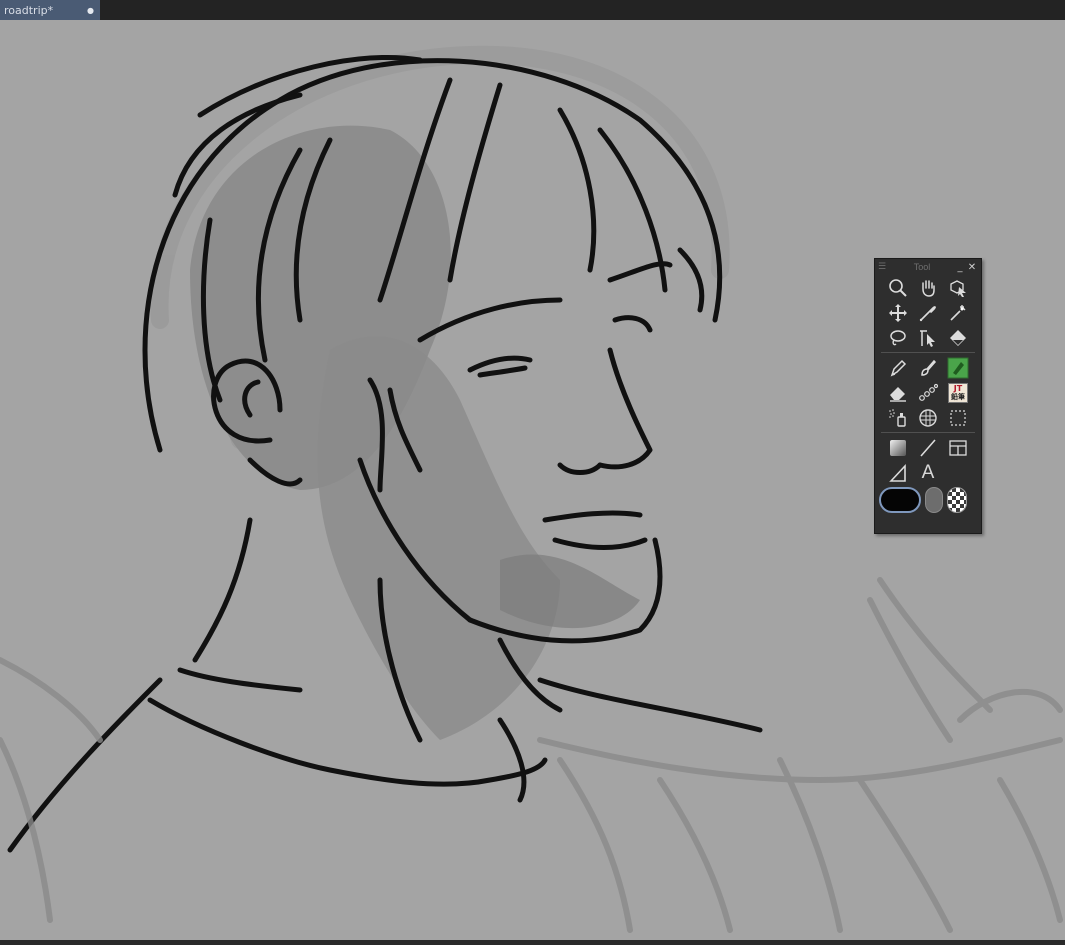 This screenshot has height=945, width=1065. Describe the element at coordinates (922, 267) in the screenshot. I see `tool-palette-title: Tool` at that location.